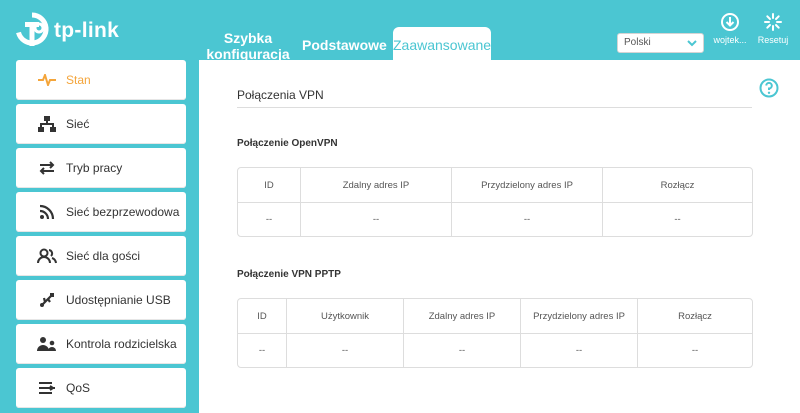 The image size is (800, 413). Describe the element at coordinates (47, 300) in the screenshot. I see `usb-icon` at that location.